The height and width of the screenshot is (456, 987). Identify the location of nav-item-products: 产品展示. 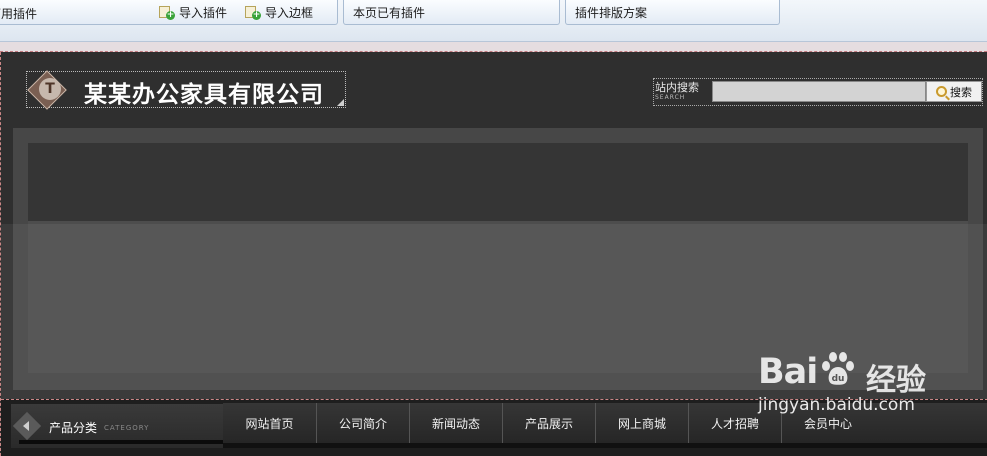
(548, 423).